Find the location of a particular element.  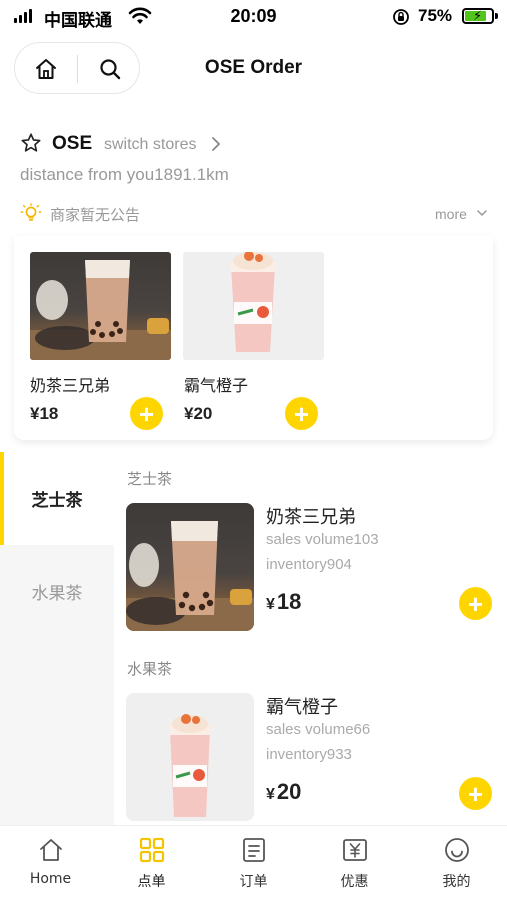

recommend-item-price: ¥18 is located at coordinates (44, 413).